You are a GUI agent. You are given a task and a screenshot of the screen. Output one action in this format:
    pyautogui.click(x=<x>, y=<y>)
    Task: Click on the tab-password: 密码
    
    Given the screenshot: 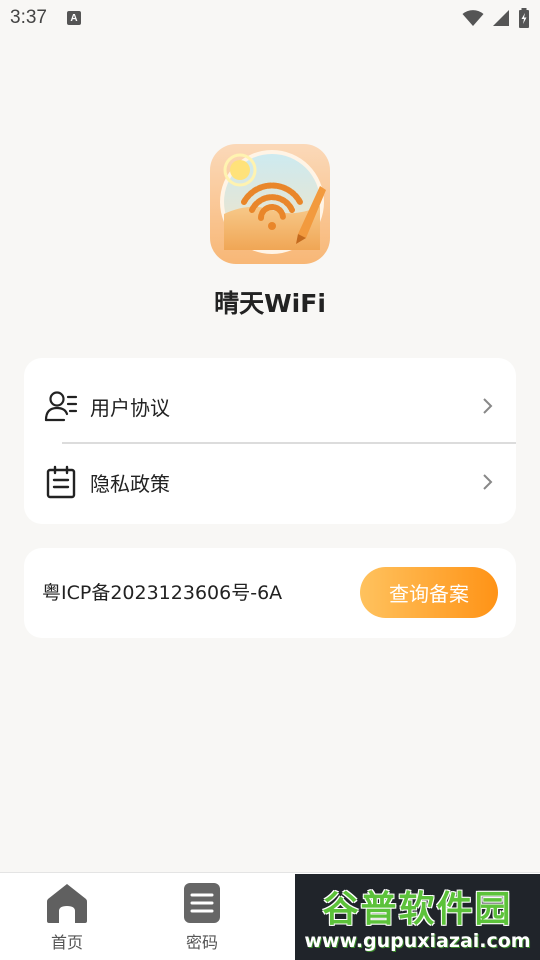 What is the action you would take?
    pyautogui.click(x=202, y=916)
    